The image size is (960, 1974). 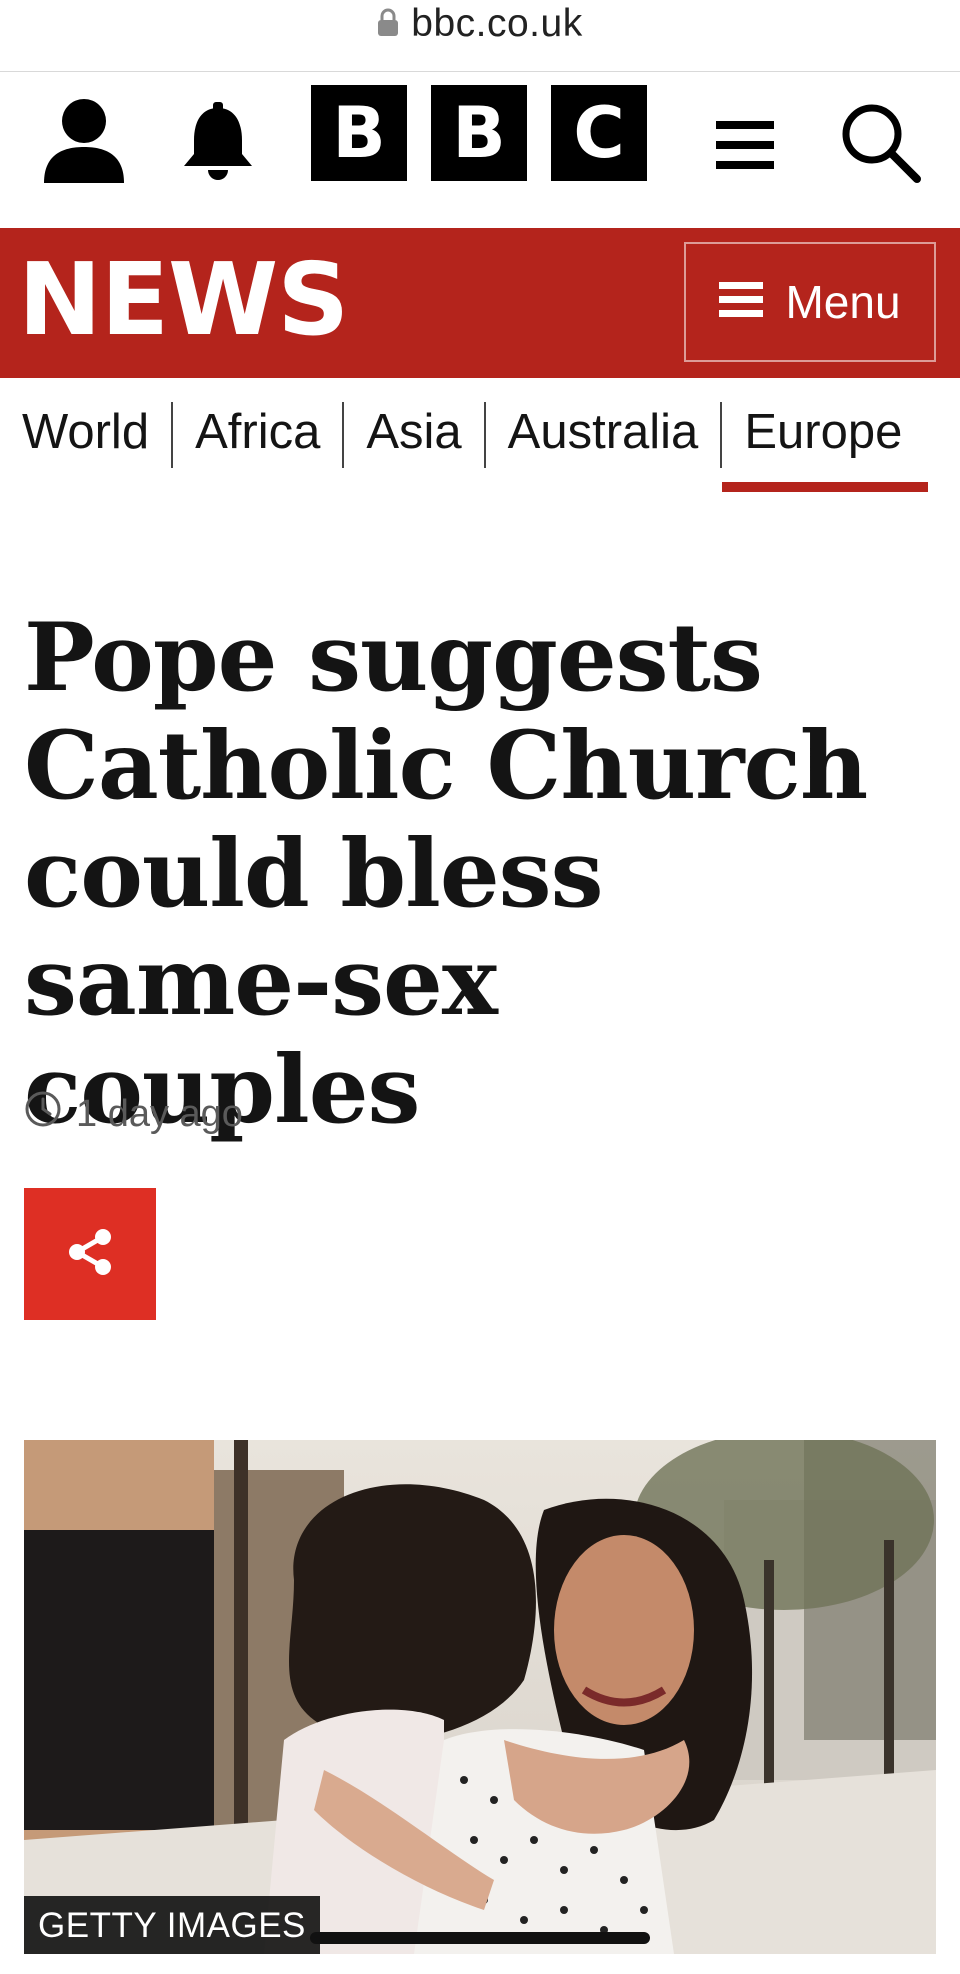 What do you see at coordinates (599, 133) in the screenshot?
I see `bbc-logo-letter: C` at bounding box center [599, 133].